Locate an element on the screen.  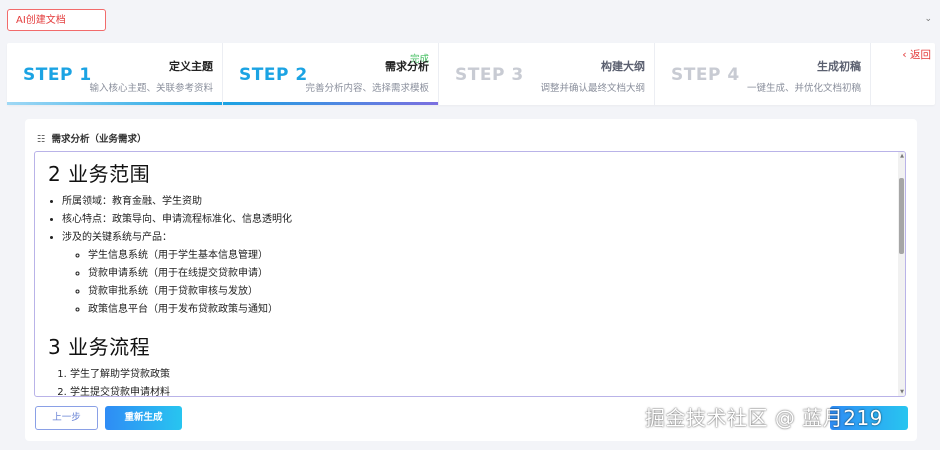
step-description: 调整并确认最终文档大纲 is located at coordinates (592, 88).